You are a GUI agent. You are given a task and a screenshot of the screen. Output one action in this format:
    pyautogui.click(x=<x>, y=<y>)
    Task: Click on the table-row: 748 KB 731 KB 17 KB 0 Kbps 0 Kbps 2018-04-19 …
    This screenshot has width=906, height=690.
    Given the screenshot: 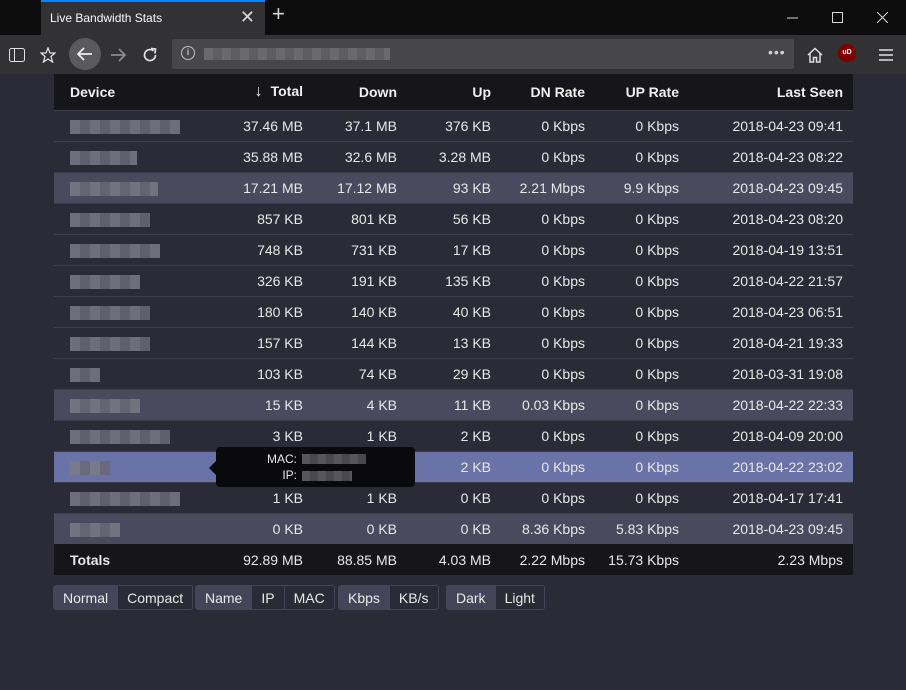 What is the action you would take?
    pyautogui.click(x=453, y=249)
    